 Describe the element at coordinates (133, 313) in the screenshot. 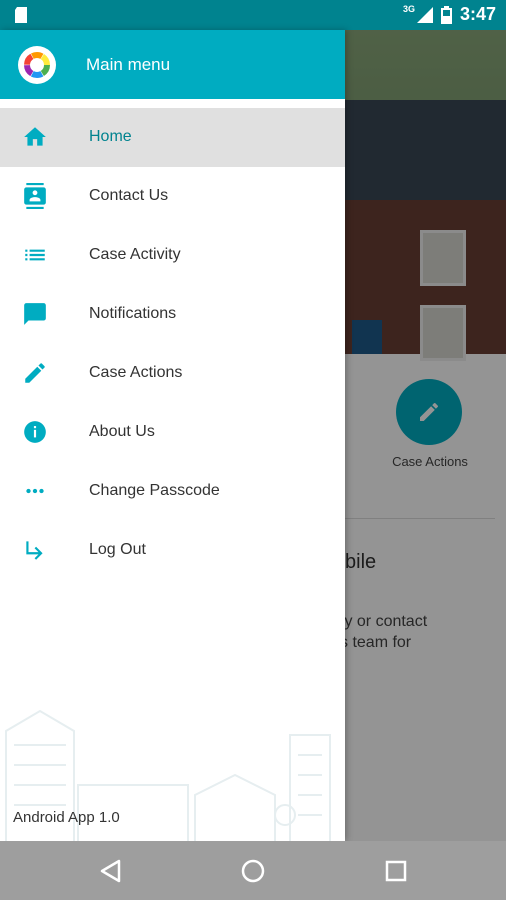

I see `menu-item-label: Notifications` at that location.